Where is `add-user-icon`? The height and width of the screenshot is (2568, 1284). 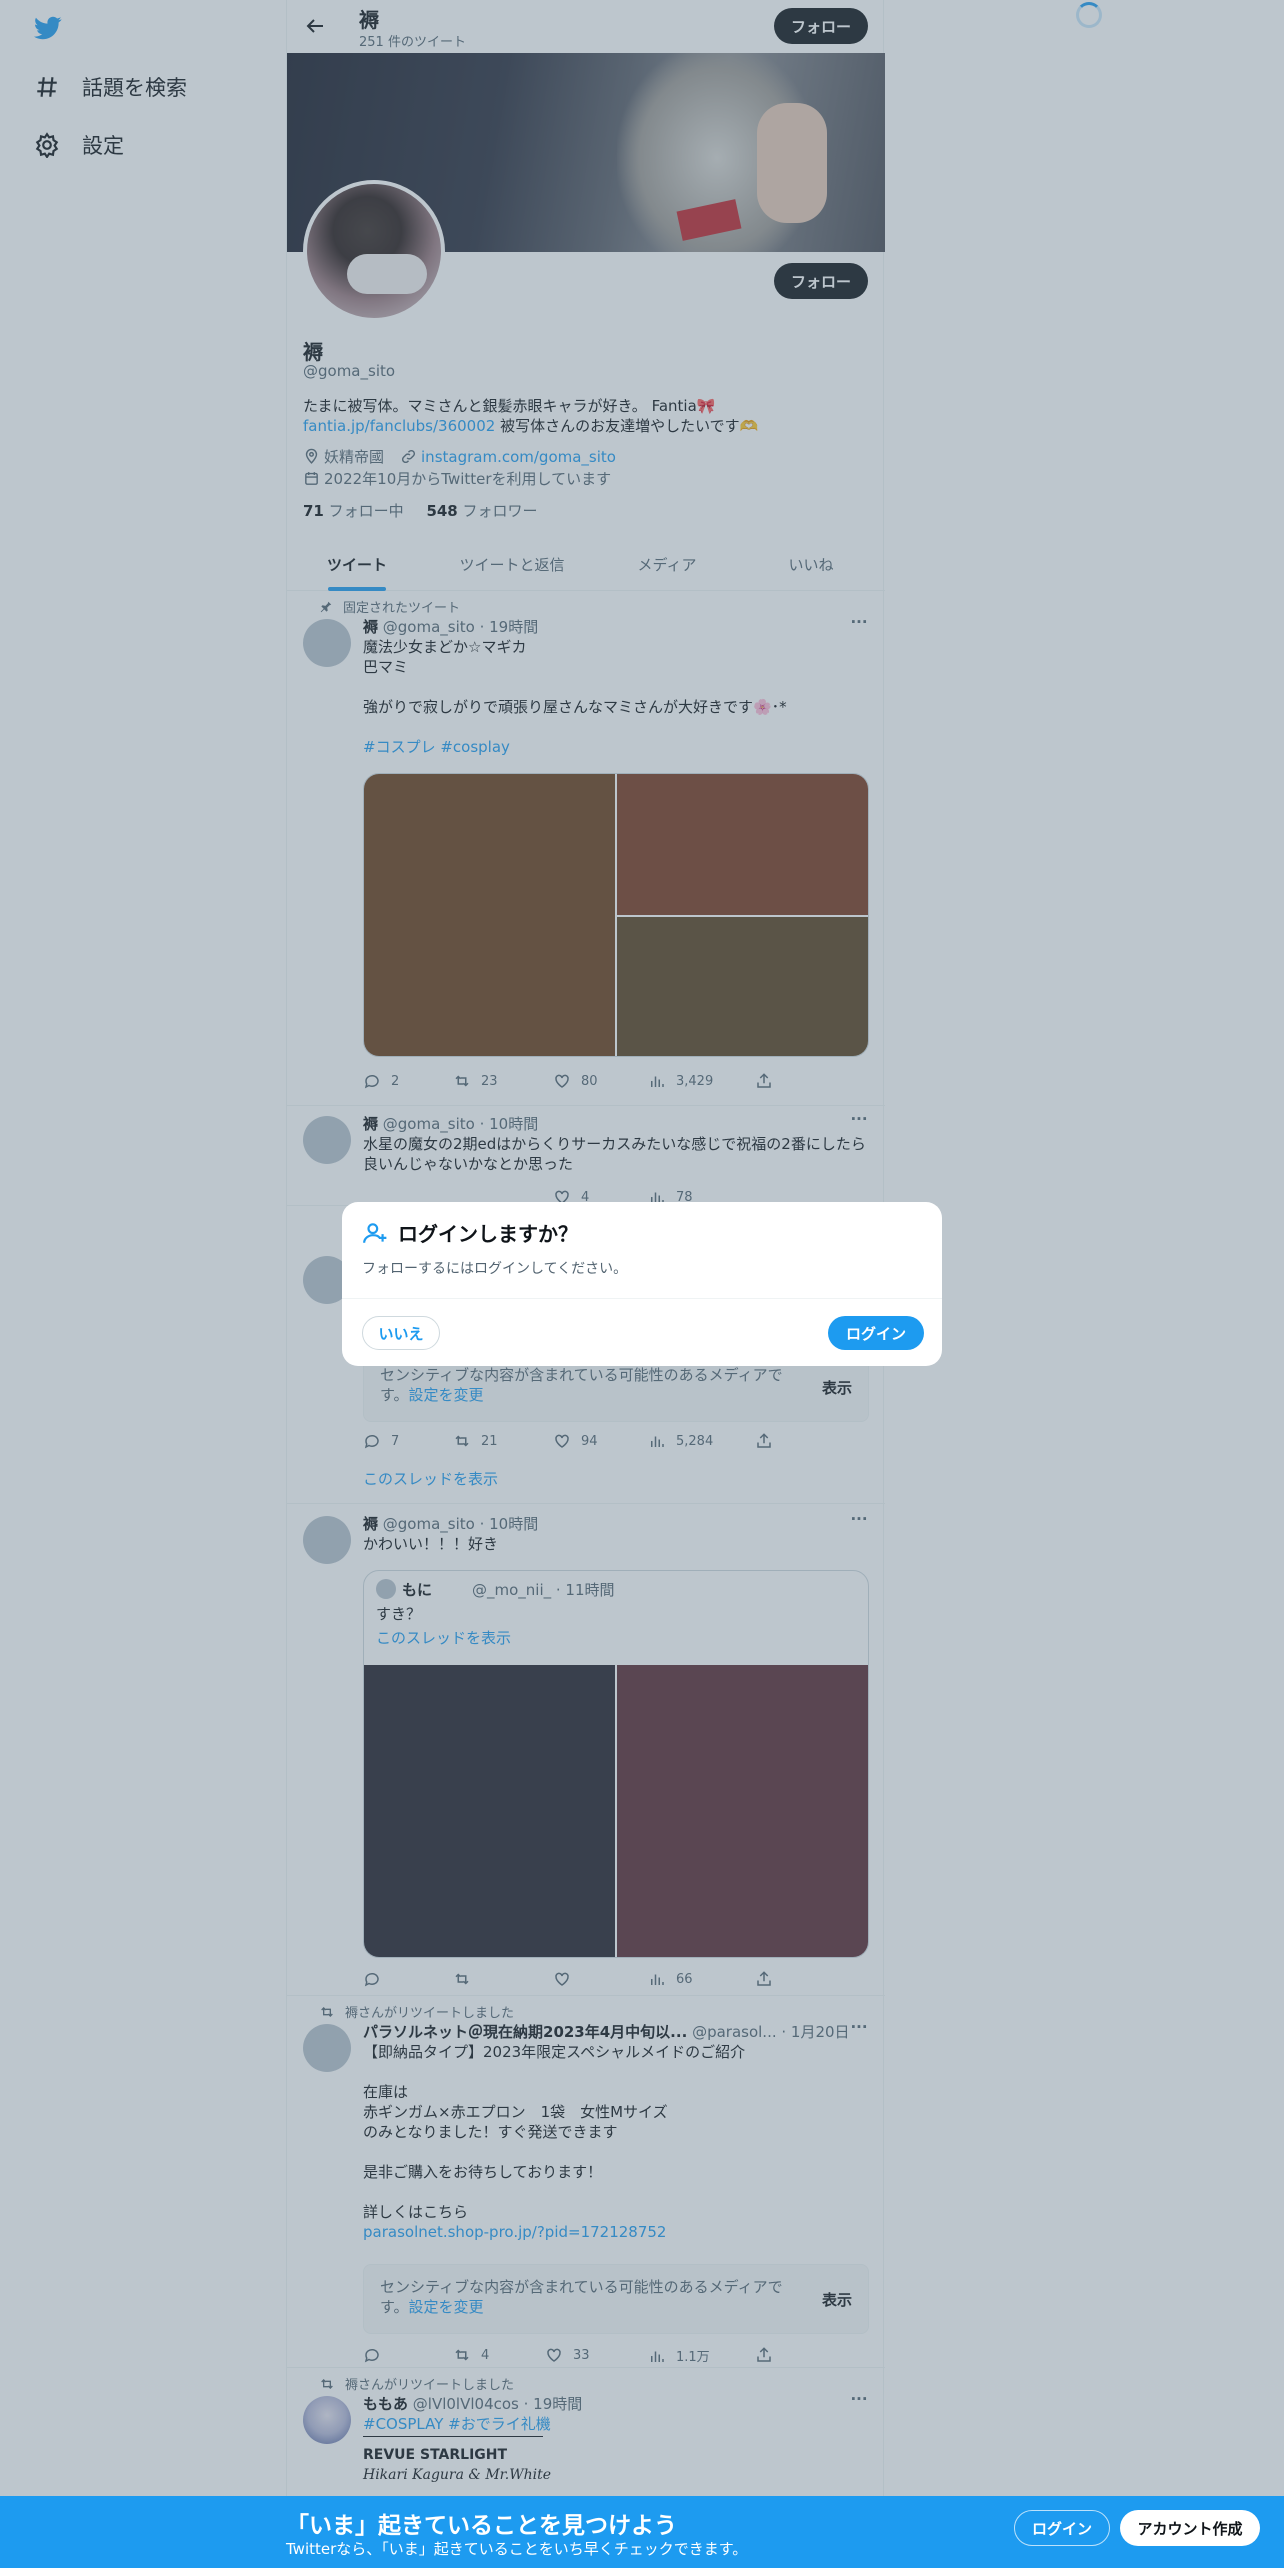
add-user-icon is located at coordinates (375, 1233).